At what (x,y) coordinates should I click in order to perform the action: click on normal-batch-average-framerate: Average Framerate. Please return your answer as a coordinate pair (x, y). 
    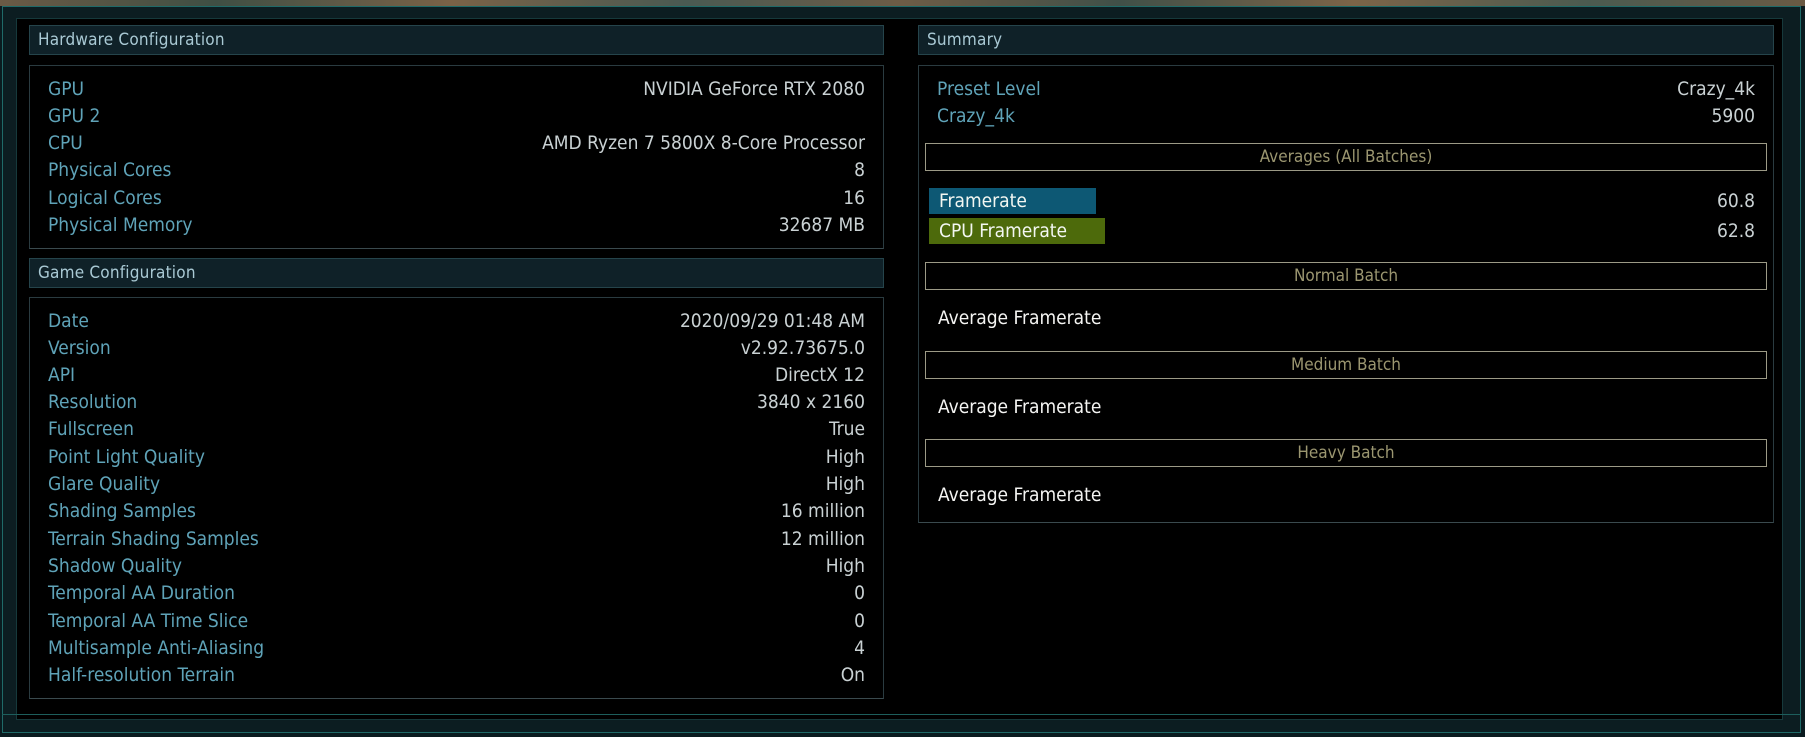
    Looking at the image, I should click on (1020, 318).